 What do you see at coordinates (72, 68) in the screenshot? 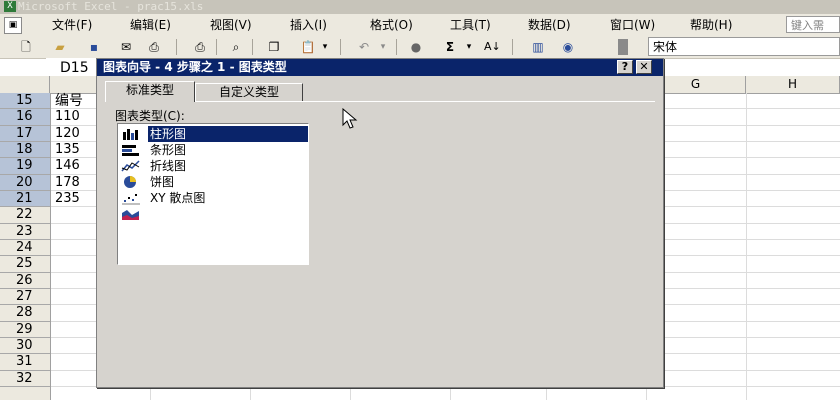
I see `name-box: D15` at bounding box center [72, 68].